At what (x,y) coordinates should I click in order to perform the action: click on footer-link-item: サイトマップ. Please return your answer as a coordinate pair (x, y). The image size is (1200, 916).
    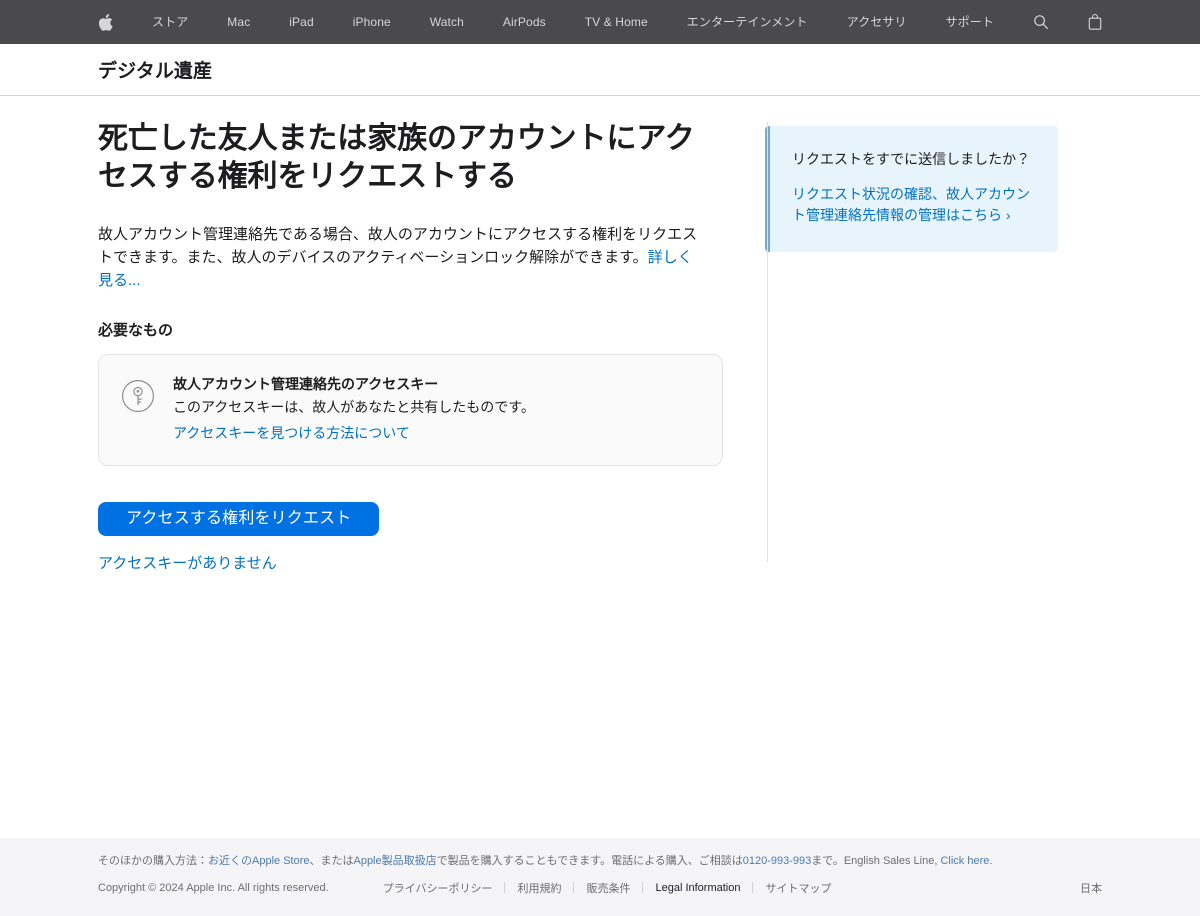
    Looking at the image, I should click on (785, 888).